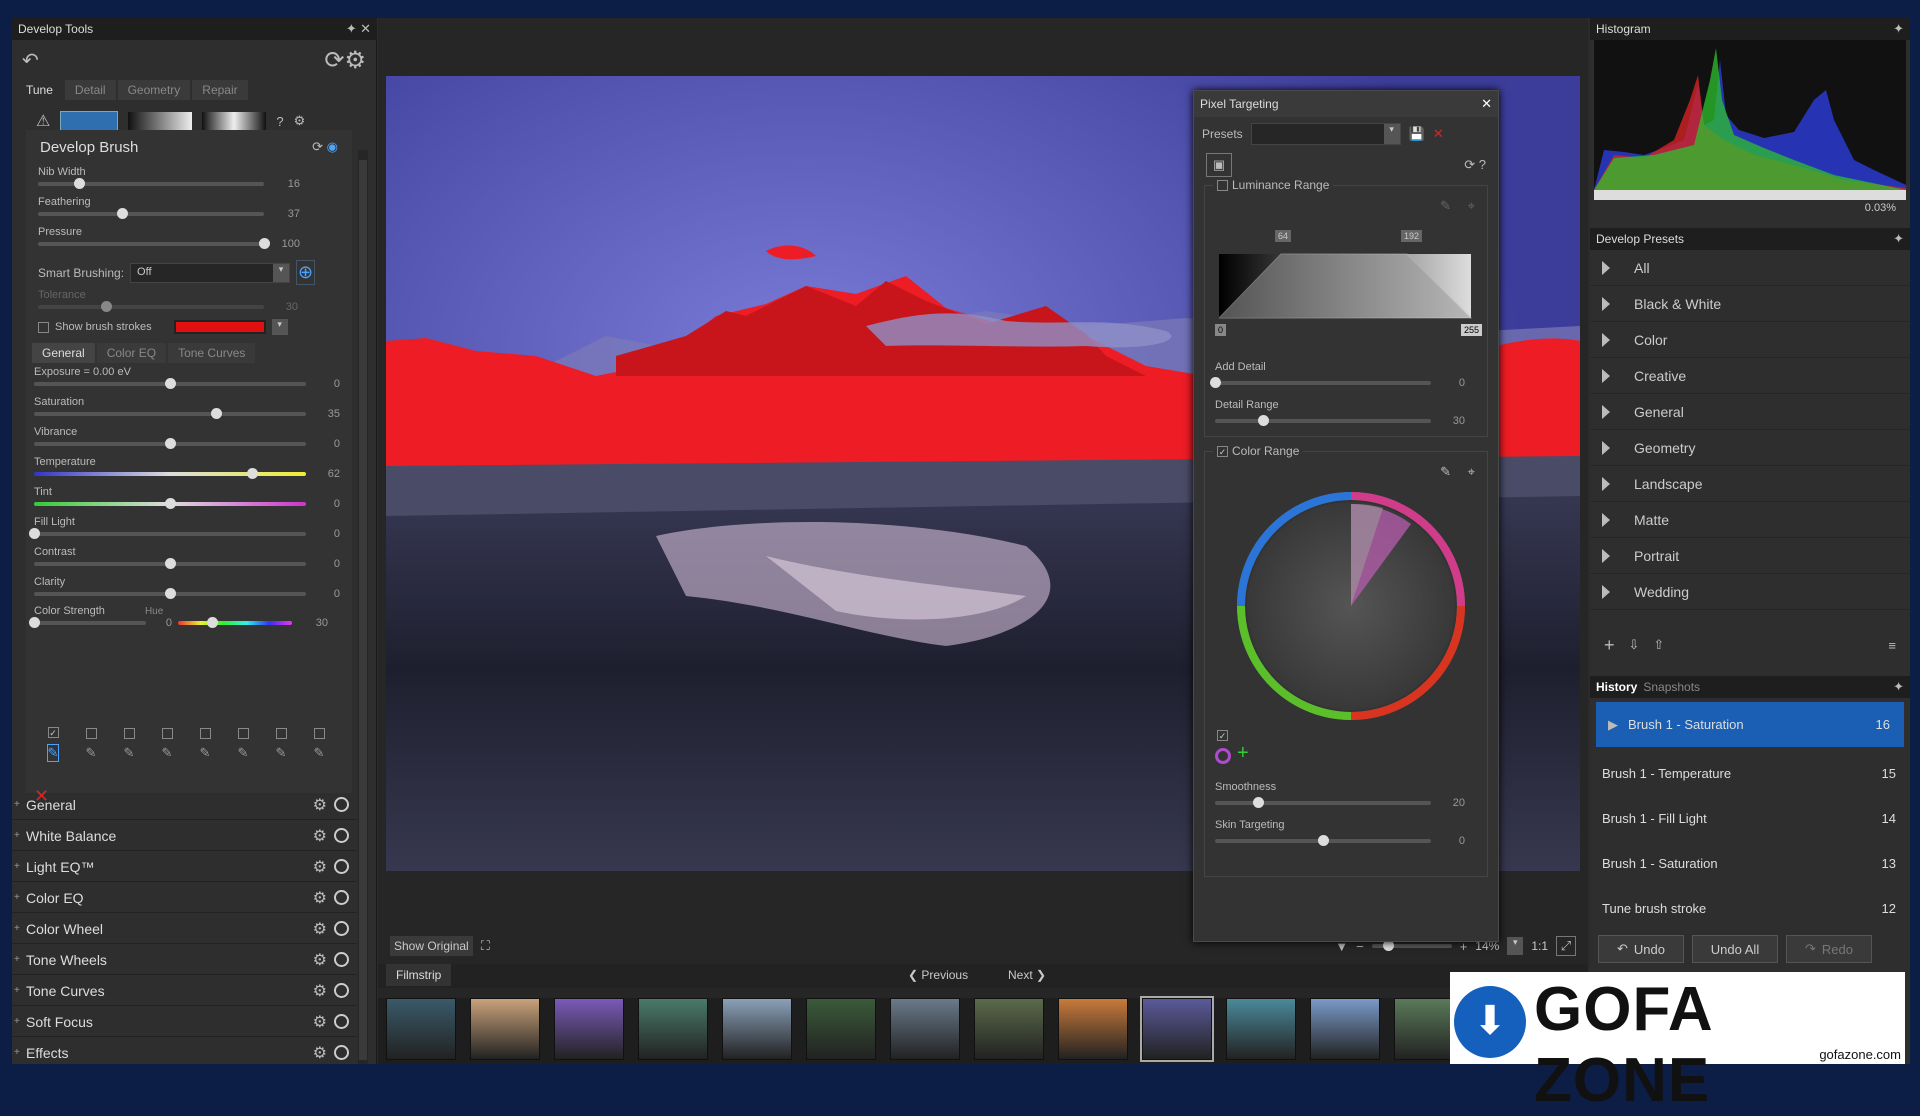  Describe the element at coordinates (1027, 975) in the screenshot. I see `next-button: Next ❯` at that location.